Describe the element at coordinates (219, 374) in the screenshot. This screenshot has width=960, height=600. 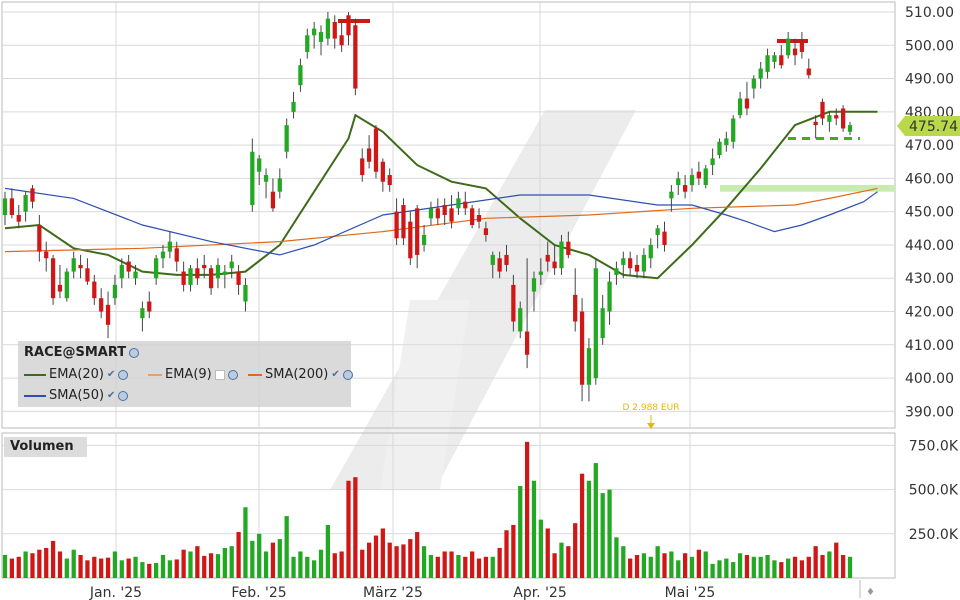
I see `checkbox-icon` at that location.